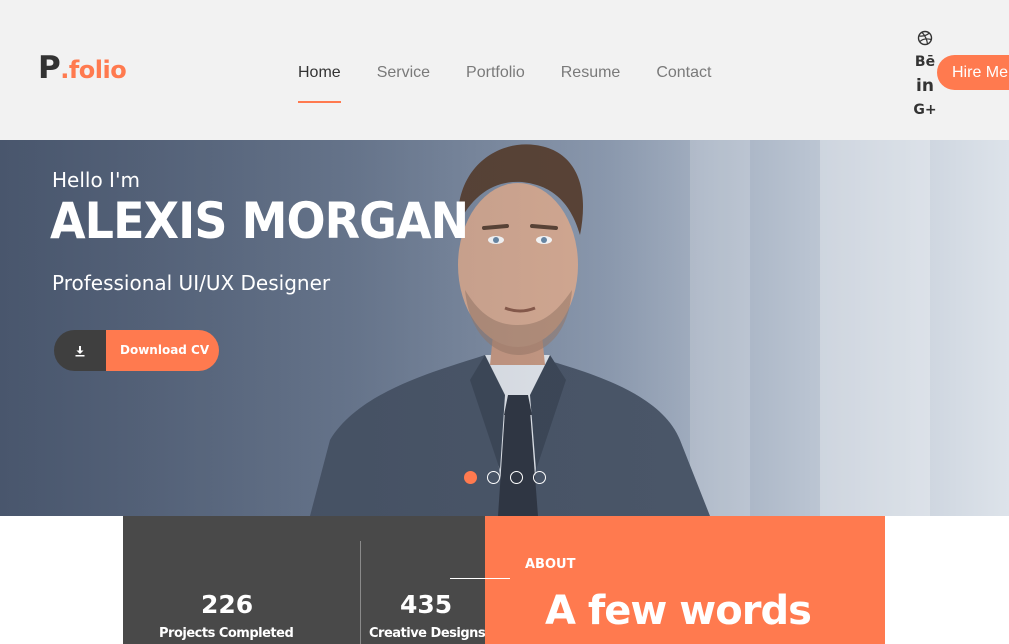 This screenshot has width=1009, height=644. What do you see at coordinates (360, 592) in the screenshot?
I see `stats-divider` at bounding box center [360, 592].